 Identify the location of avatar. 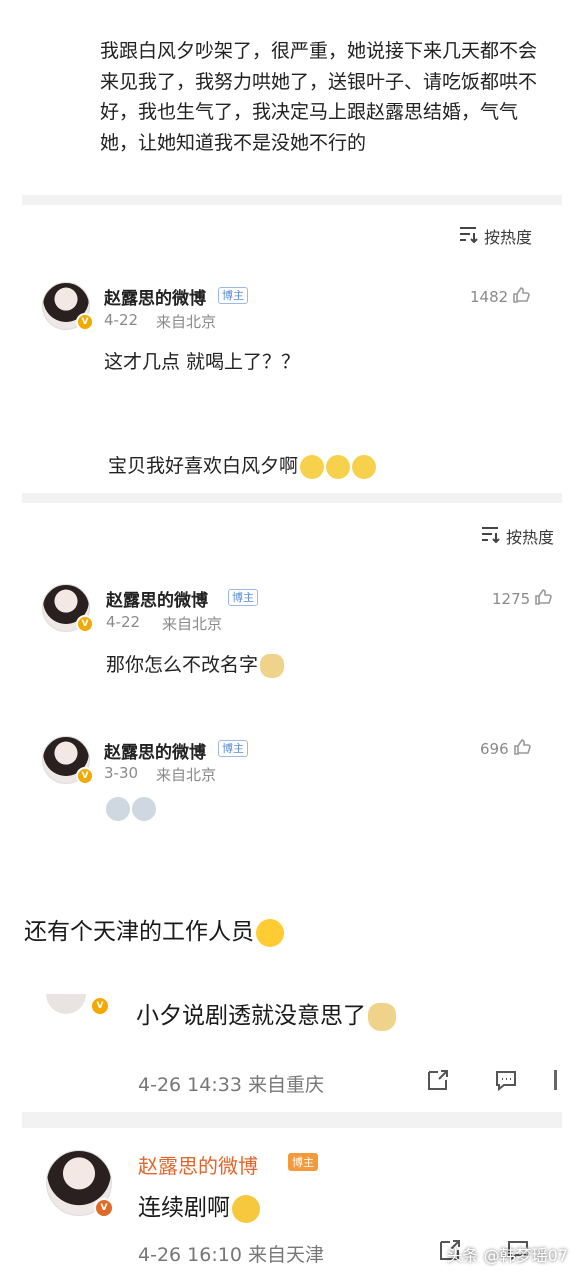
(66, 1004).